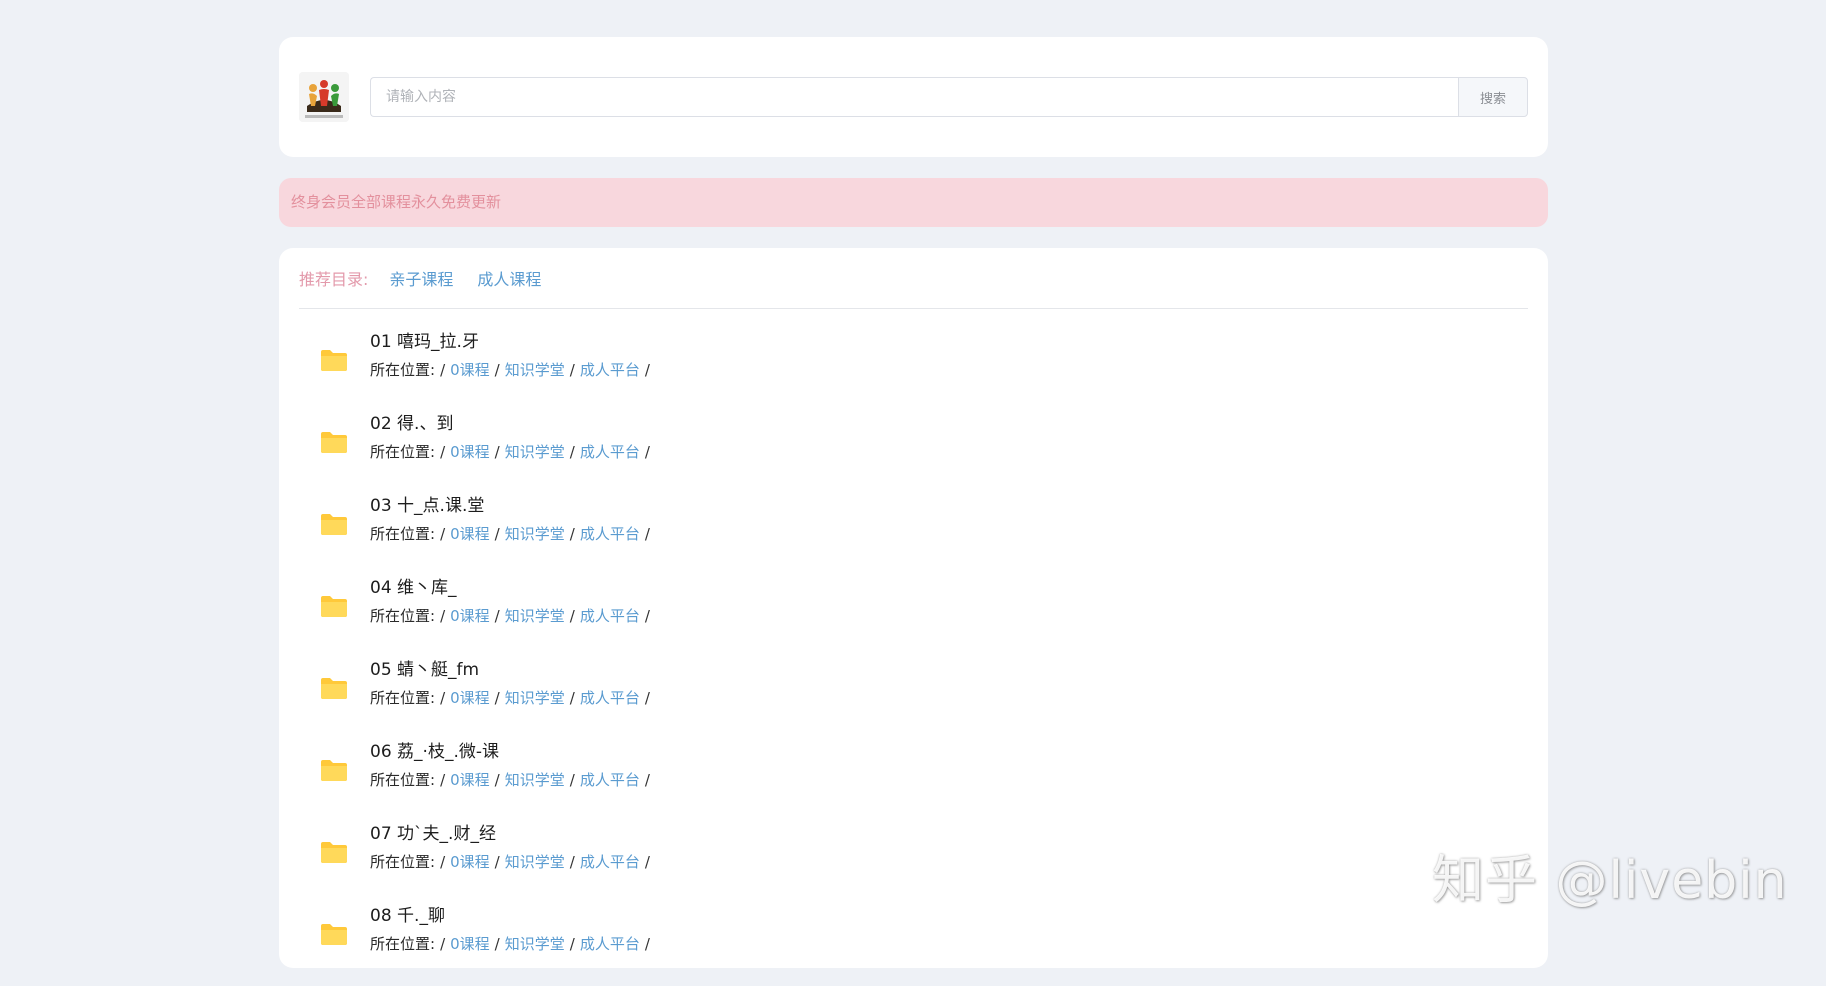 The height and width of the screenshot is (986, 1826). What do you see at coordinates (512, 600) in the screenshot?
I see `list-item-body: 04 维丶库_ 所在位置:/0课程 / 知识学堂 / 成人平台 /` at bounding box center [512, 600].